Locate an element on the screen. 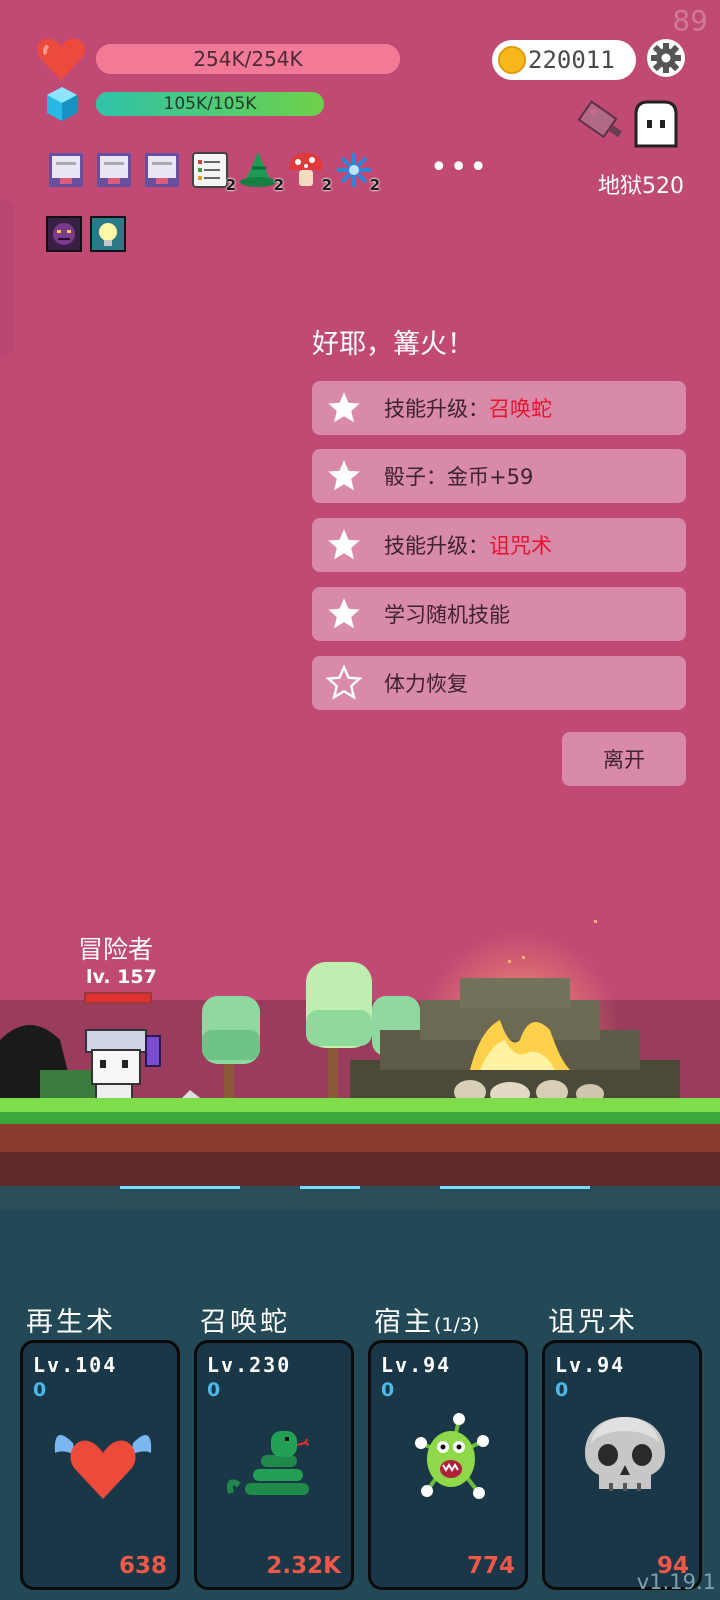  choice-upgrade-summon-snake: 技能升级：召唤蛇 is located at coordinates (499, 408).